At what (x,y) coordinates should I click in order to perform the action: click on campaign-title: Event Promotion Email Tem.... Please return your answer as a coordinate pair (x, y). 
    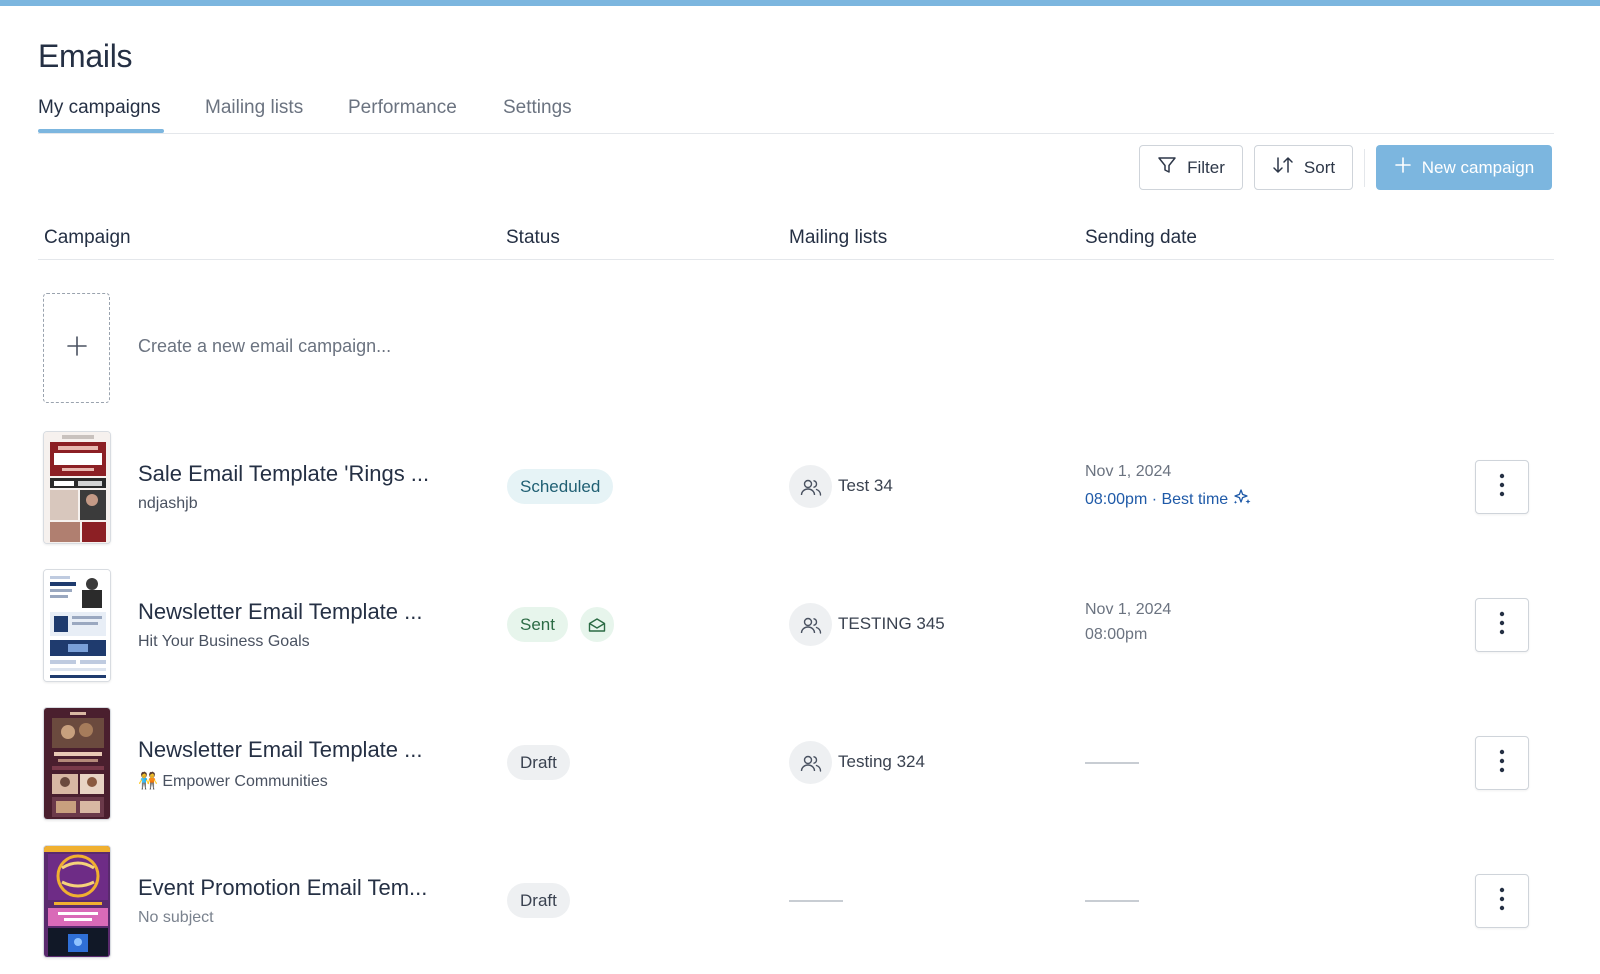
    Looking at the image, I should click on (282, 888).